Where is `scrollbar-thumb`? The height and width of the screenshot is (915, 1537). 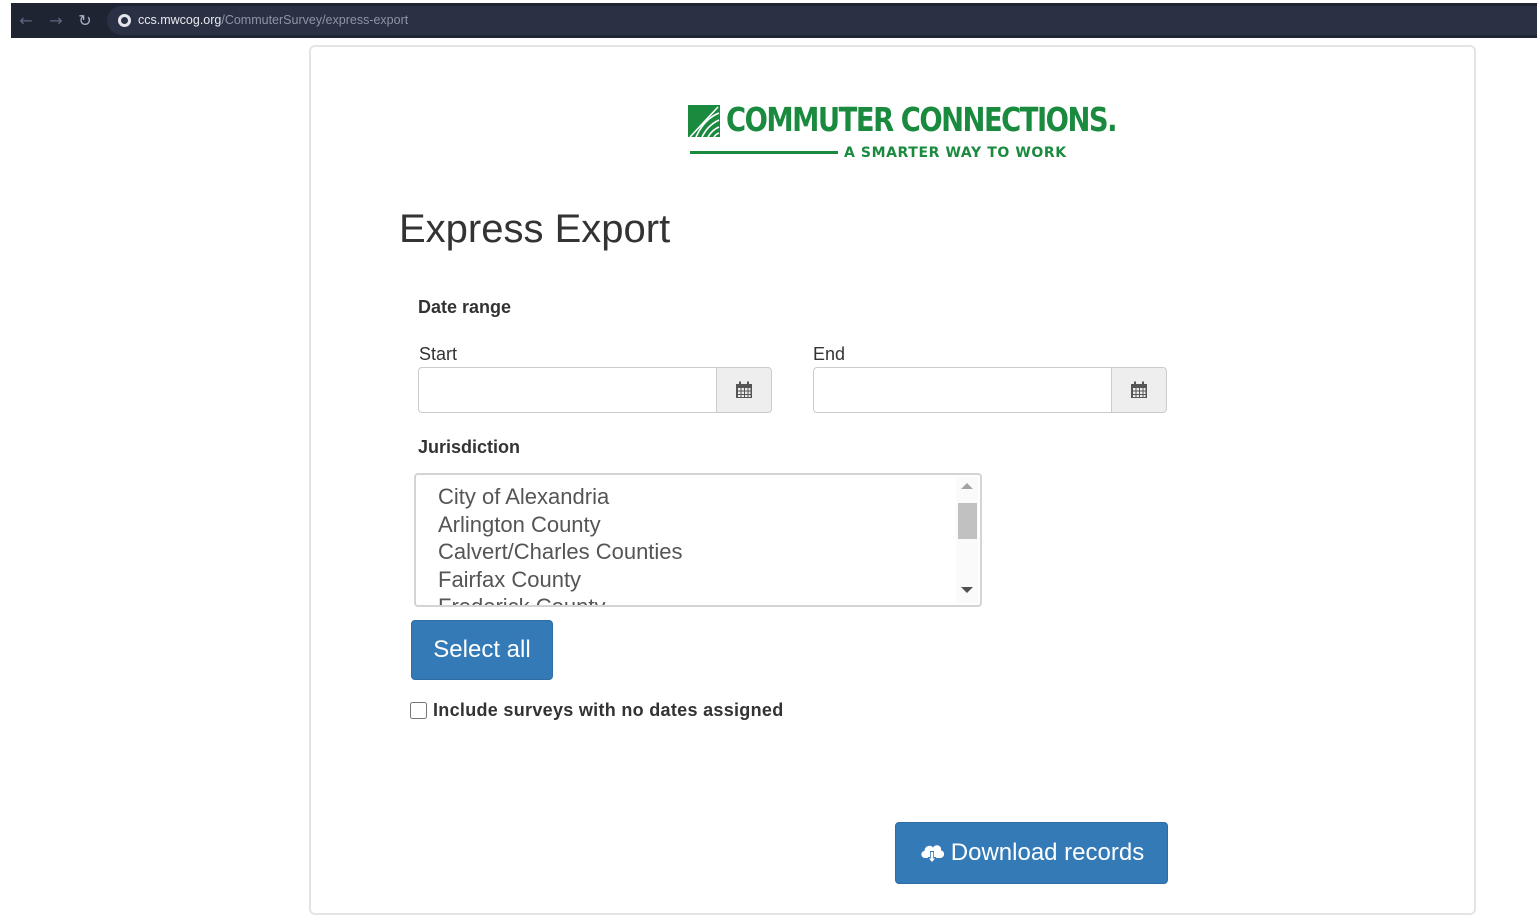
scrollbar-thumb is located at coordinates (967, 521).